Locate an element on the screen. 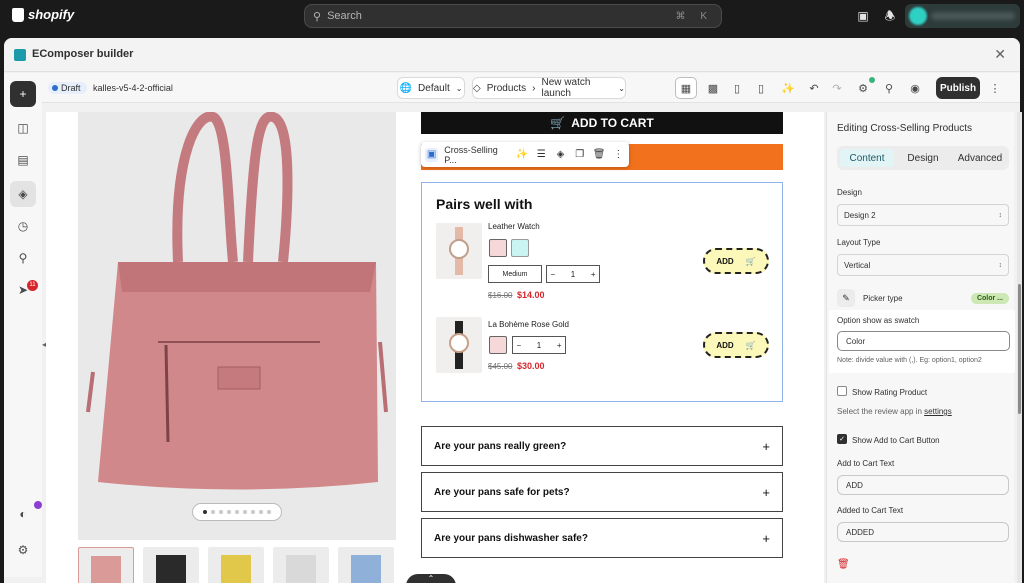 This screenshot has height=583, width=1024. tab-design: Design is located at coordinates (923, 158).